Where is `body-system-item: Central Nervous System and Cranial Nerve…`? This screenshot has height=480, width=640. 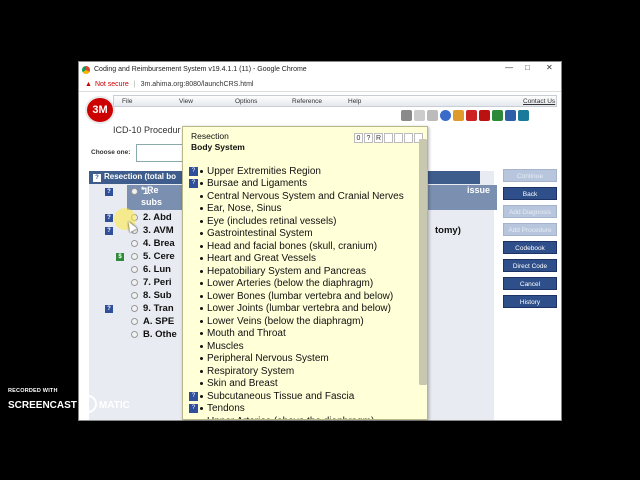 body-system-item: Central Nervous System and Cranial Nerve… is located at coordinates (306, 196).